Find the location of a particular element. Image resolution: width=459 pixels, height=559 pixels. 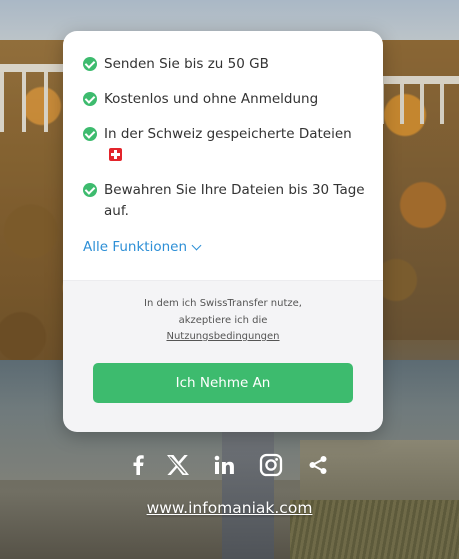

feature-text: Senden Sie bis zu 50 GB is located at coordinates (186, 64).